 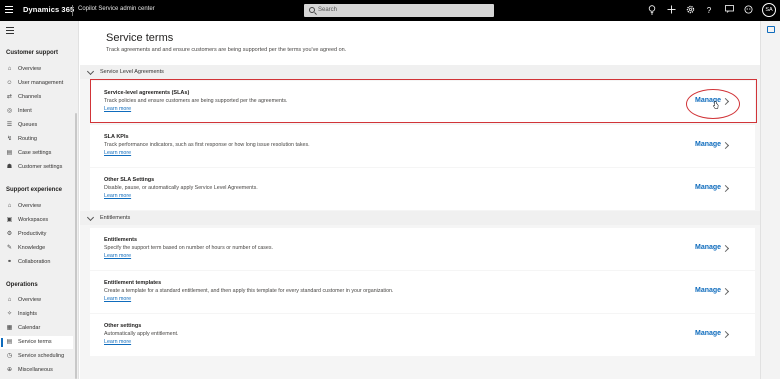 I want to click on sidebar-item-service-terms: ▤ Service terms, so click(x=36, y=342).